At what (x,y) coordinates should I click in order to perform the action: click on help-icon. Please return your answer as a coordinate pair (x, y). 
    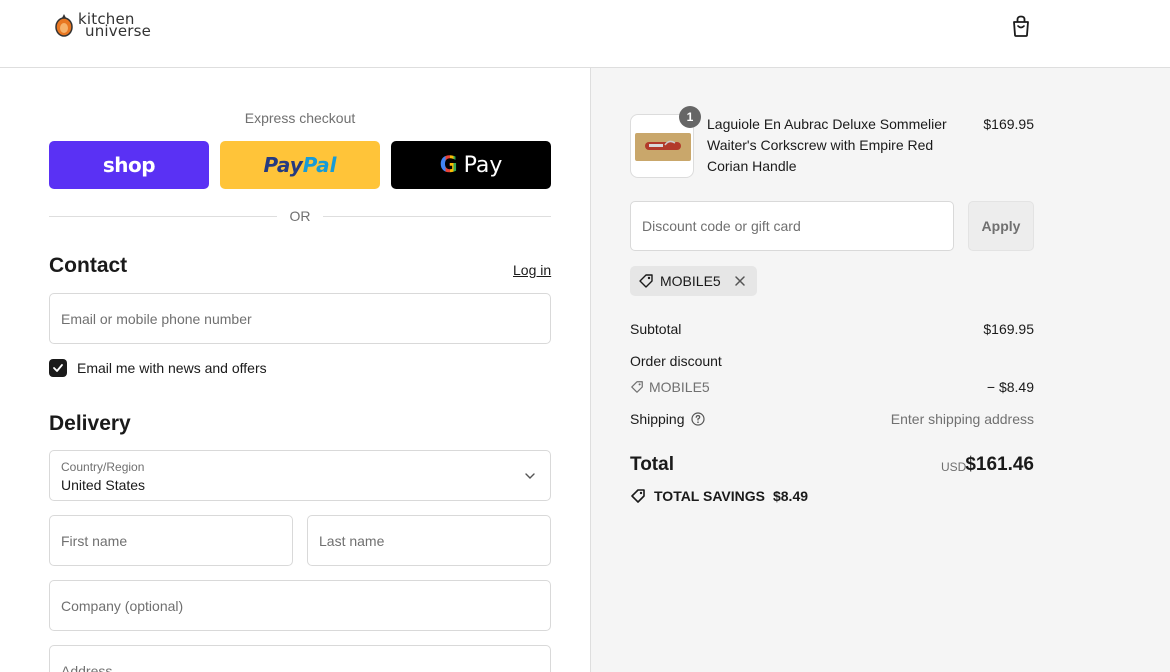
    Looking at the image, I should click on (697, 419).